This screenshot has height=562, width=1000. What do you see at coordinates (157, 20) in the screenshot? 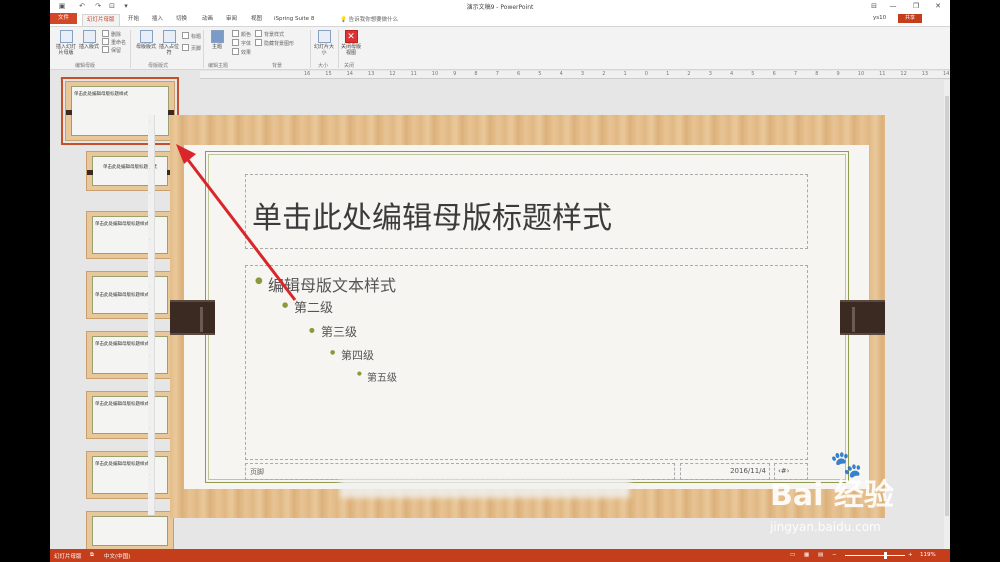
I see `tab-insert: 插入` at bounding box center [157, 20].